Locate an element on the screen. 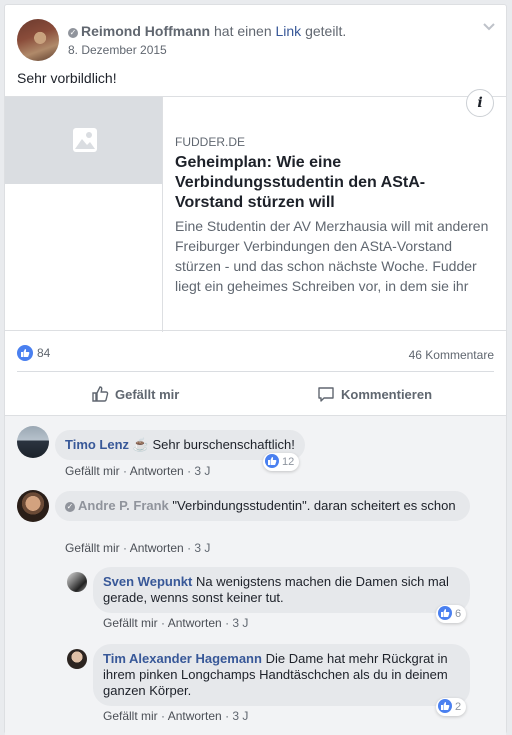 This screenshot has height=735, width=512. thumbnail-divider is located at coordinates (162, 214).